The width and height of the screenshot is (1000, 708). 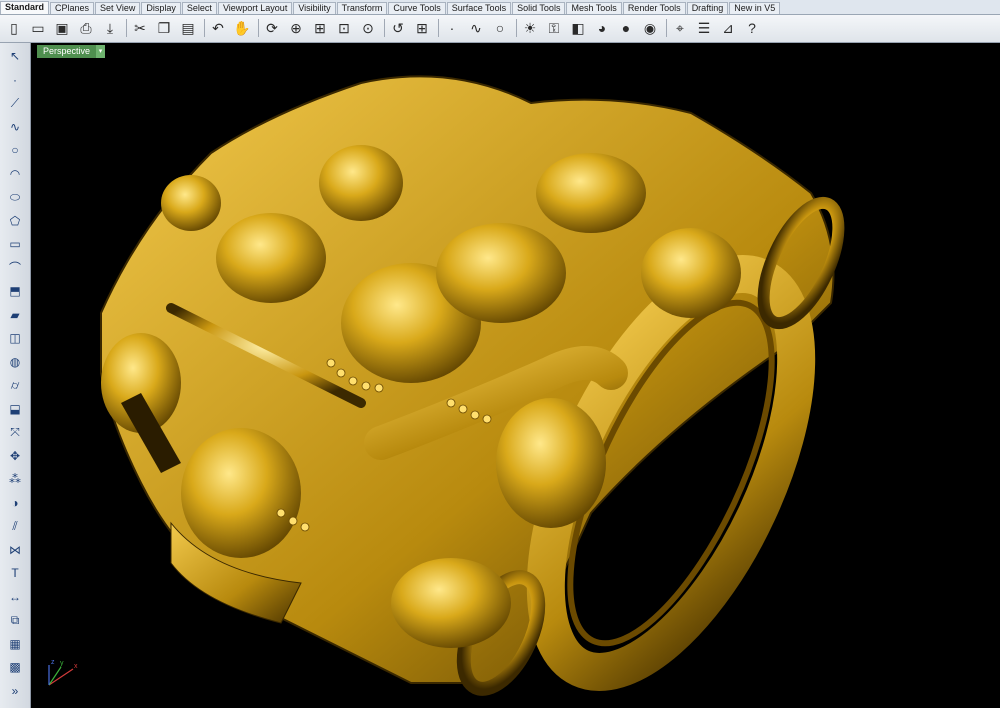 What do you see at coordinates (417, 8) in the screenshot?
I see `tab-curve-tools: Curve Tools` at bounding box center [417, 8].